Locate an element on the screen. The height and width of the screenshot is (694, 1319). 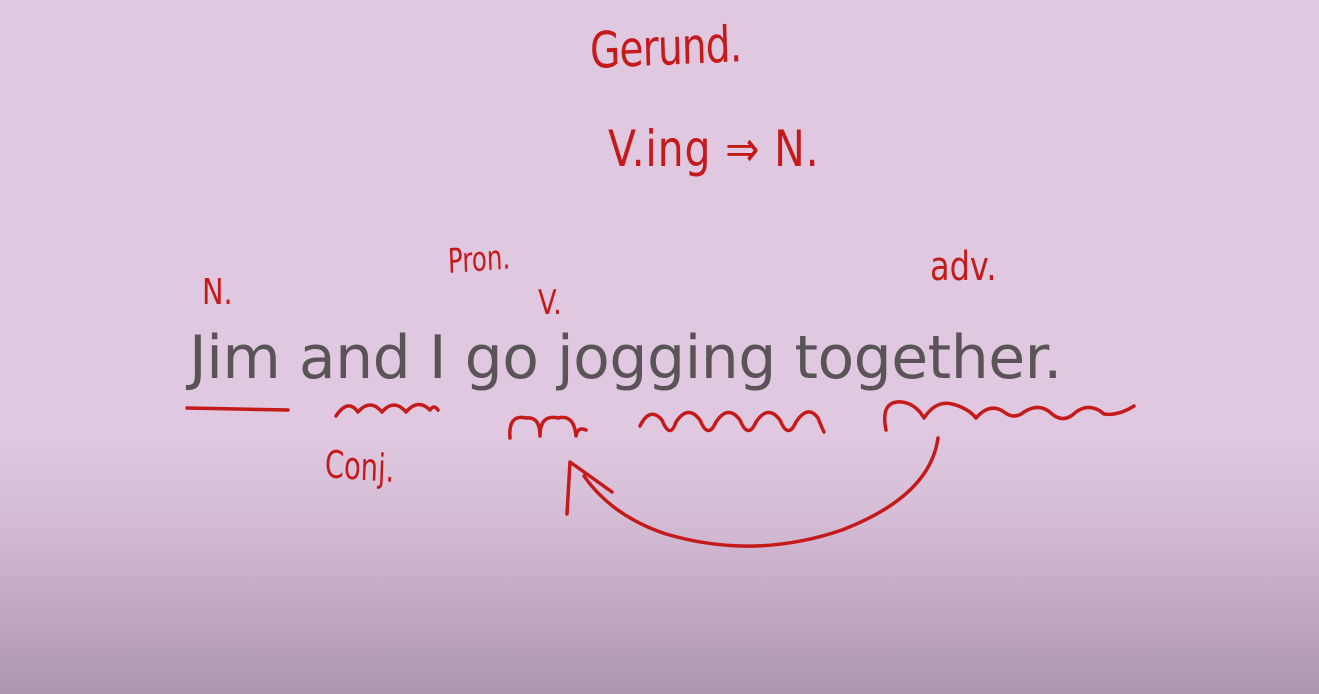
wavy-underline-together is located at coordinates (1009, 416).